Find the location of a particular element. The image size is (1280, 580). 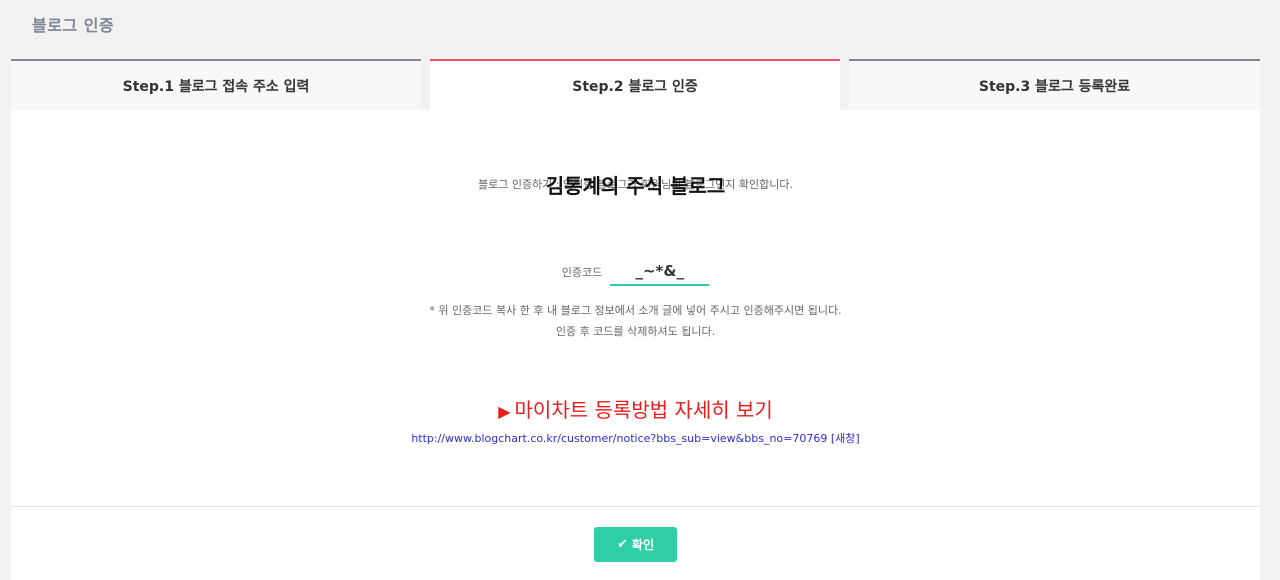

check-icon: ✔ is located at coordinates (622, 544).